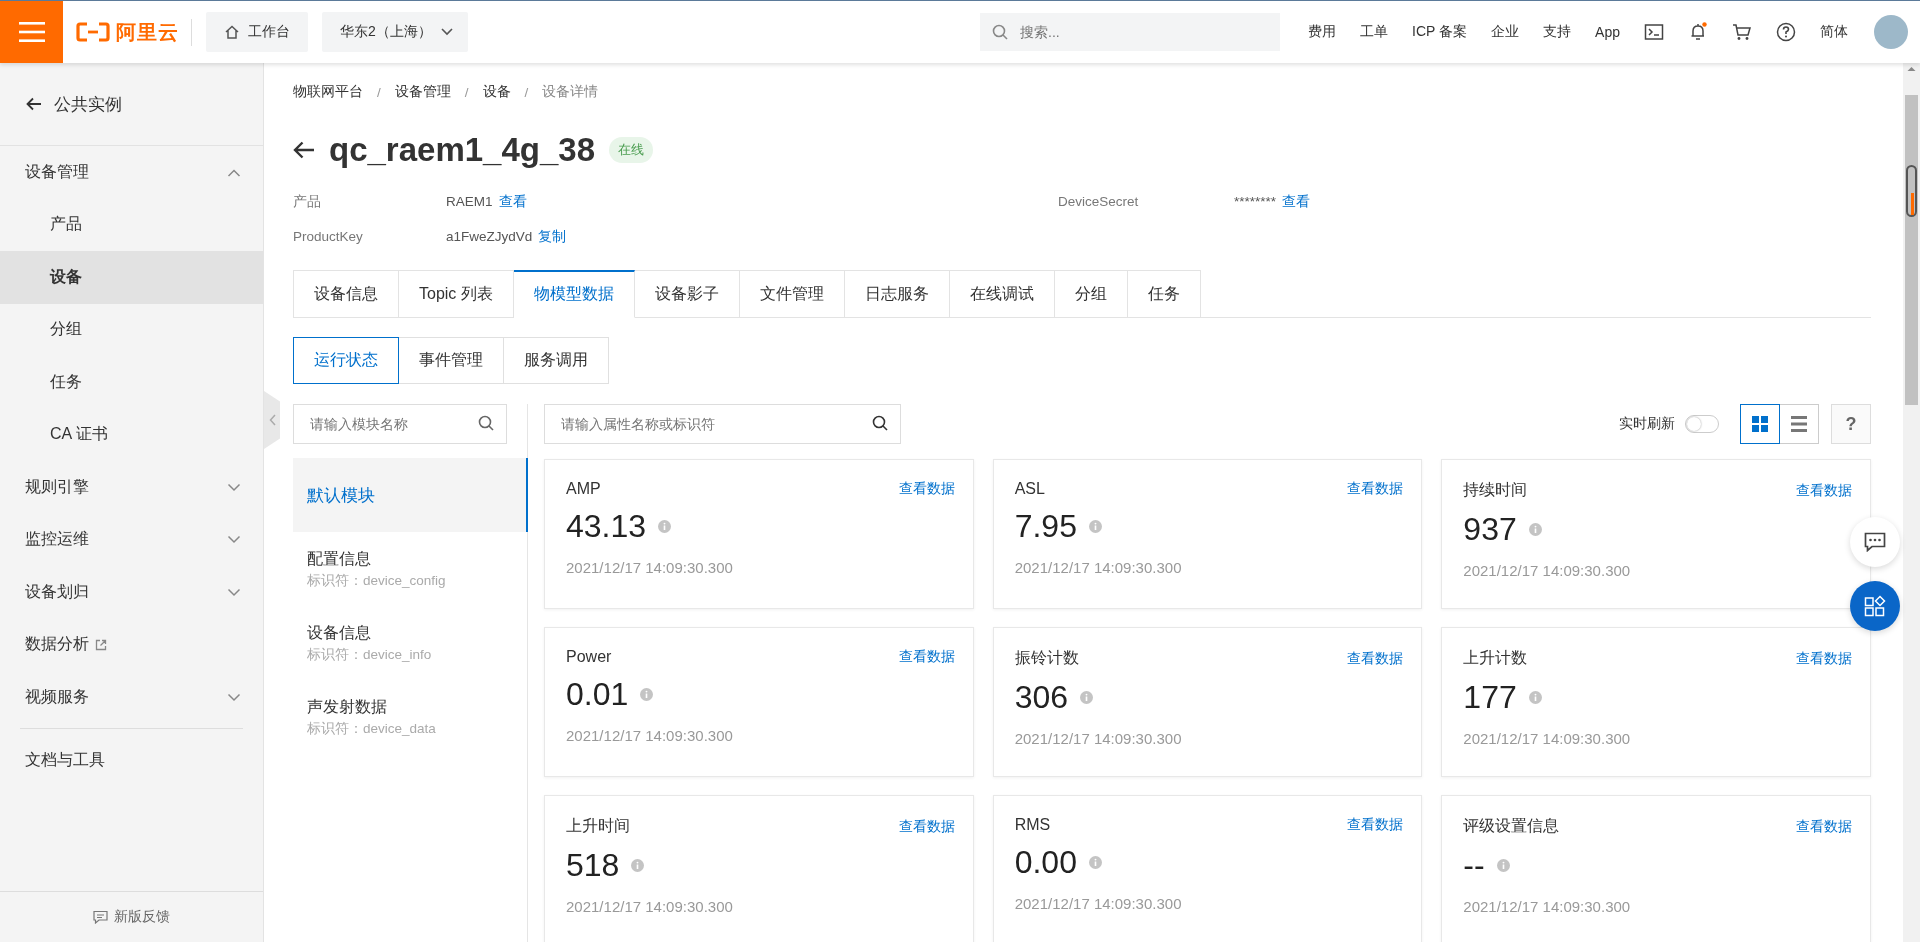 Image resolution: width=1920 pixels, height=942 pixels. Describe the element at coordinates (339, 558) in the screenshot. I see `module-name: 配置信息` at that location.